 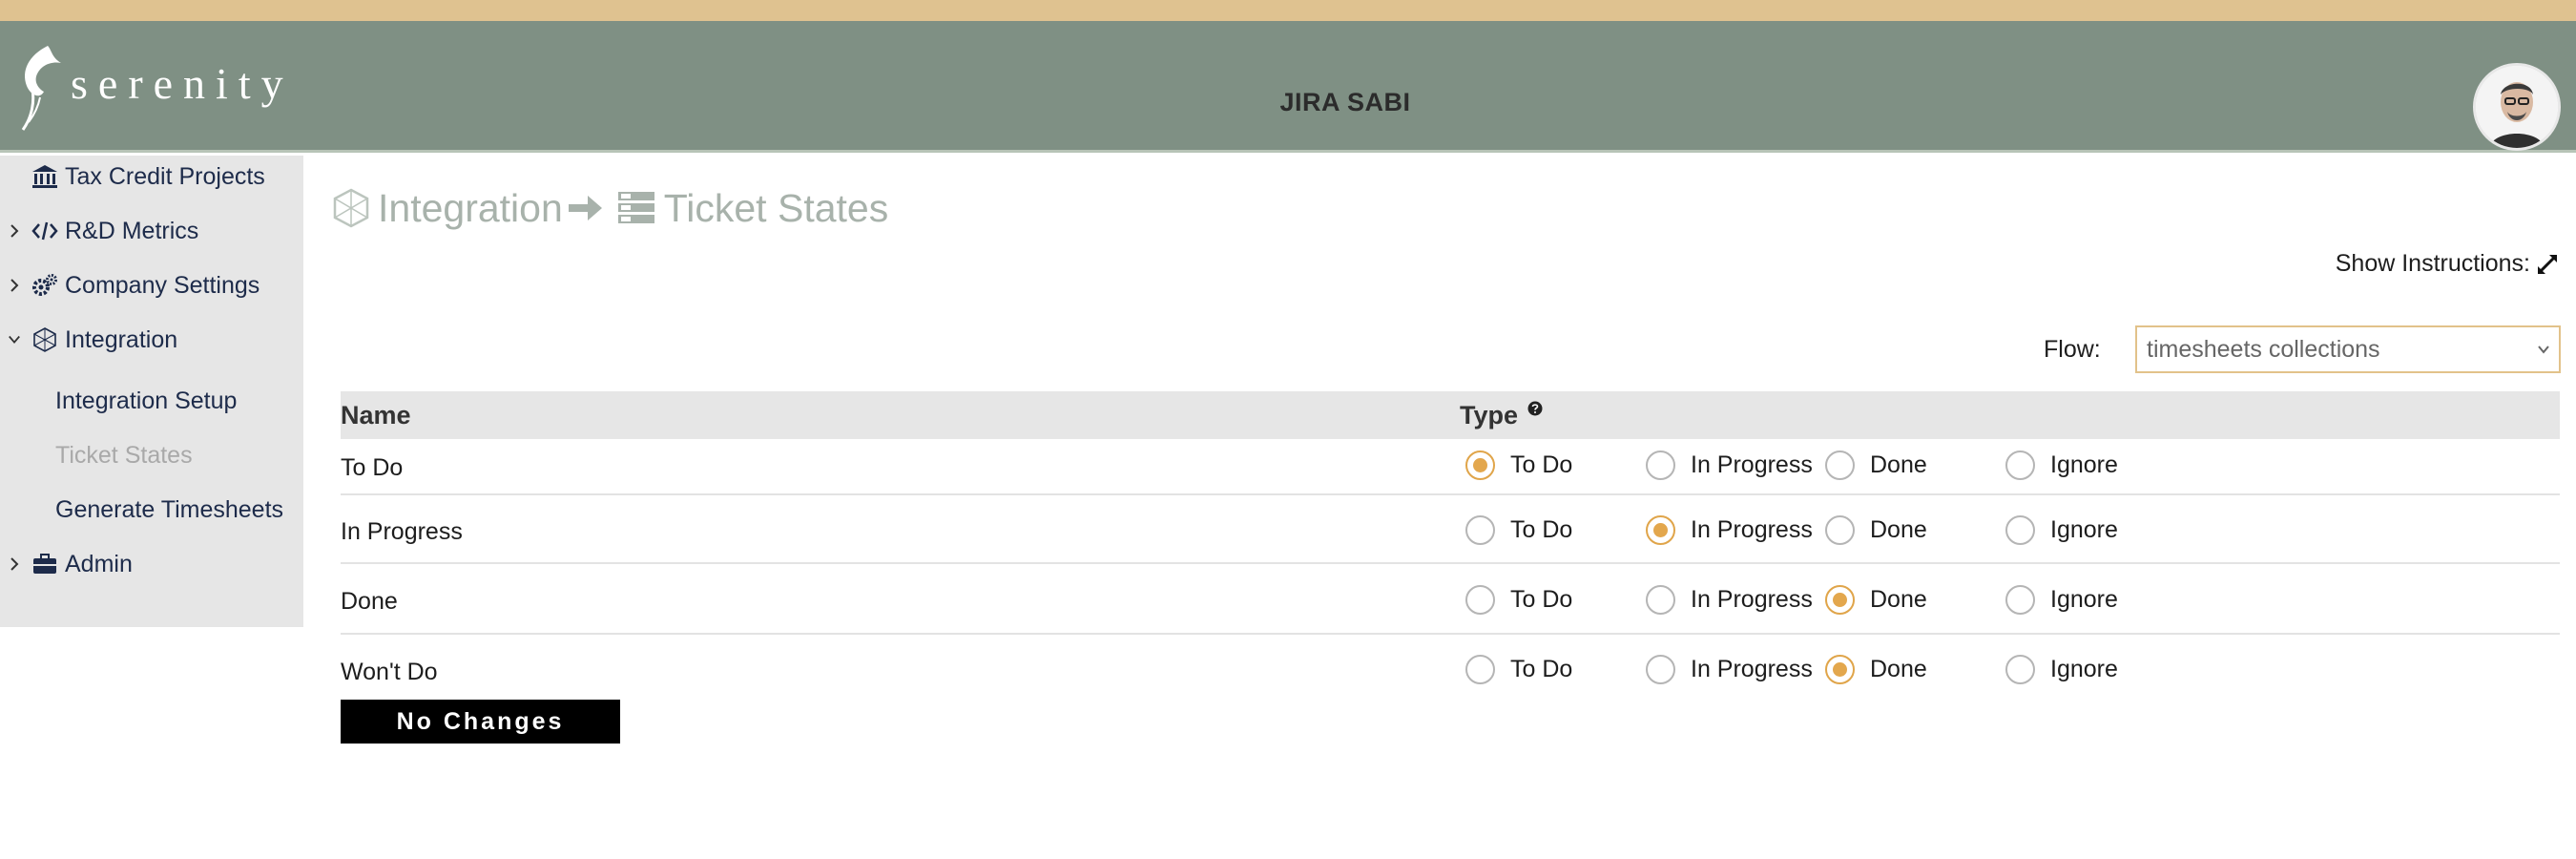 I want to click on row-name: Done, so click(x=369, y=601).